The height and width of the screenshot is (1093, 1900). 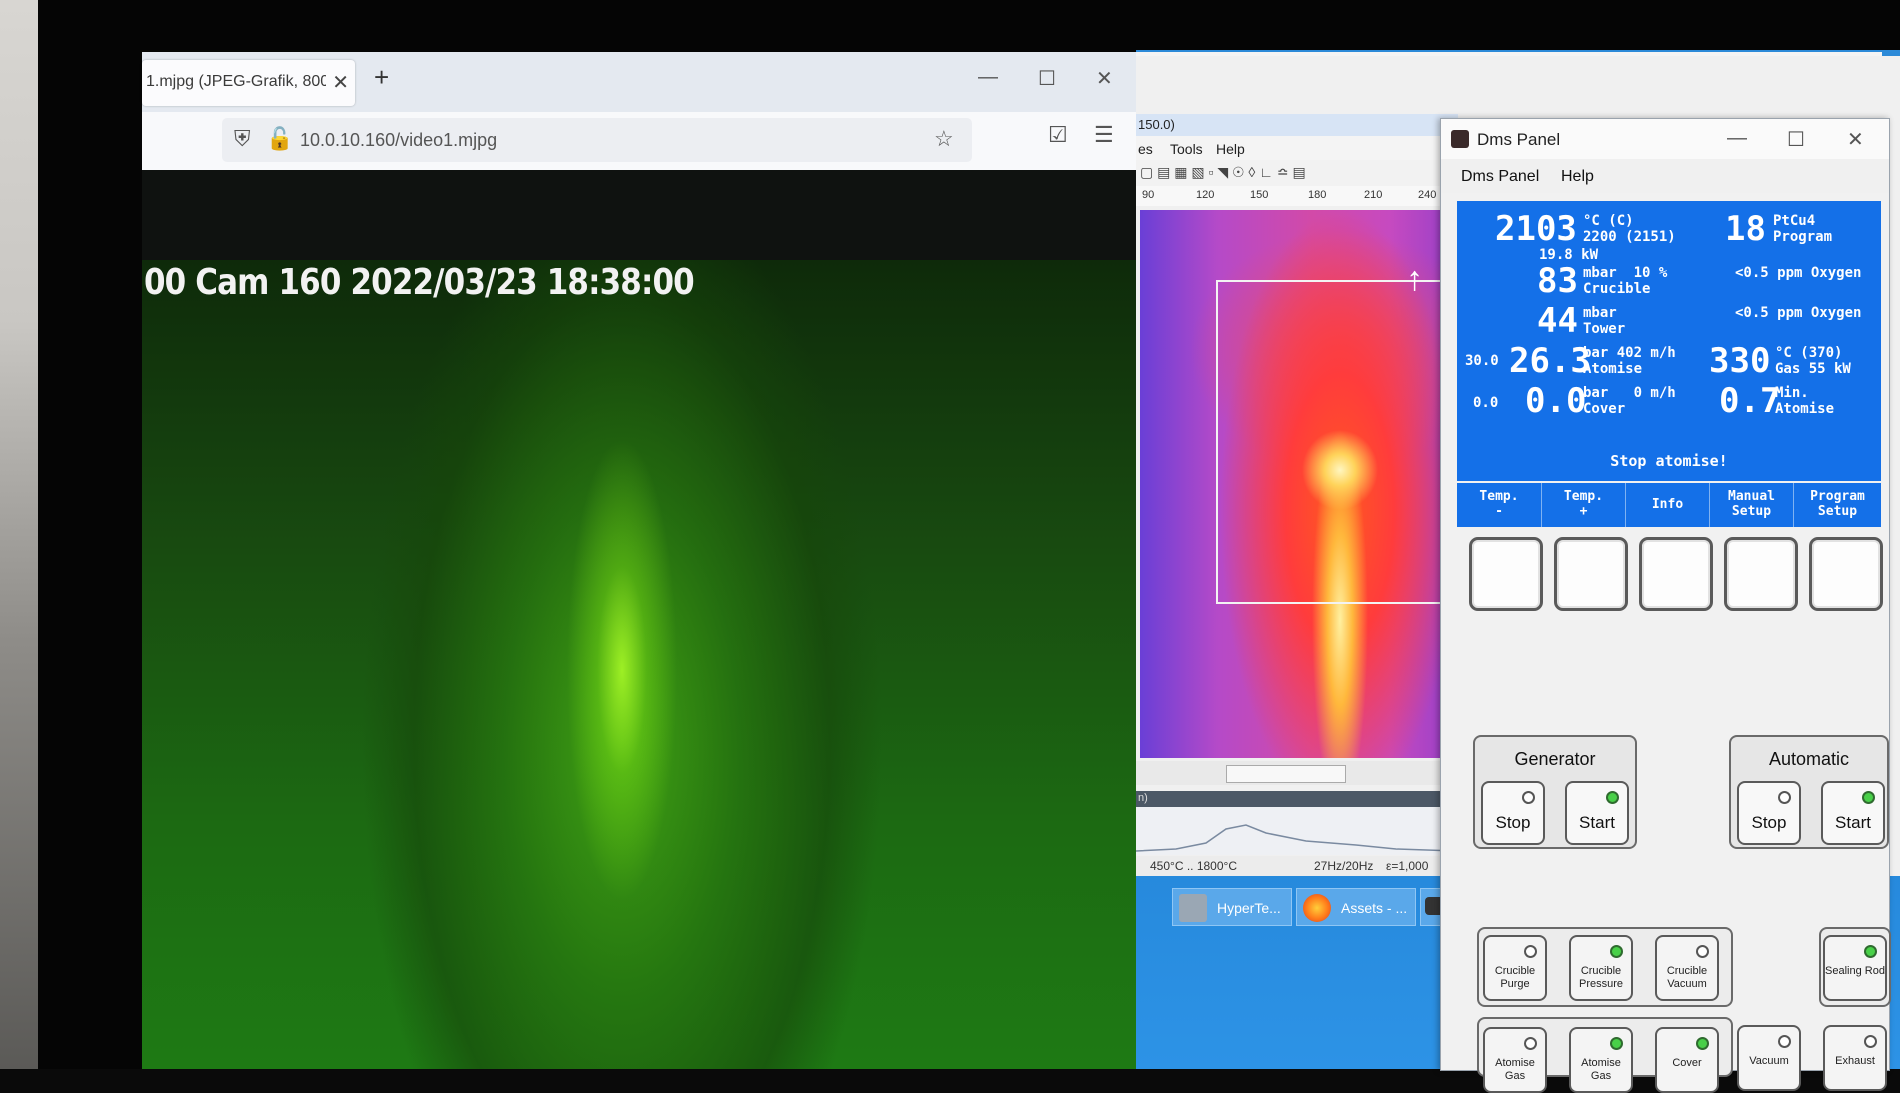 I want to click on toolbar-icons: ▢ ▤ ▦ ▧ ▫ ◥ ☉ ◊ ∟ ≏ ▤, so click(x=1223, y=172).